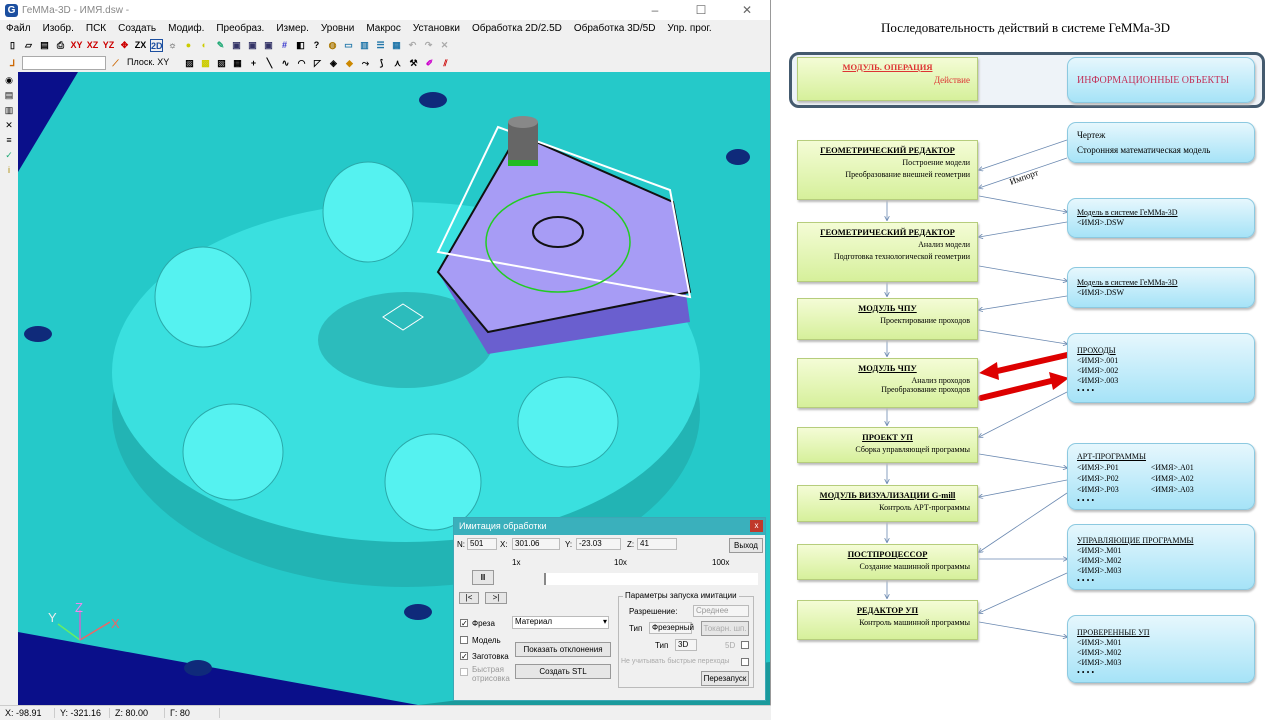 Image resolution: width=1280 pixels, height=720 pixels. Describe the element at coordinates (28, 45) in the screenshot. I see `open-file-icon: ▱` at that location.